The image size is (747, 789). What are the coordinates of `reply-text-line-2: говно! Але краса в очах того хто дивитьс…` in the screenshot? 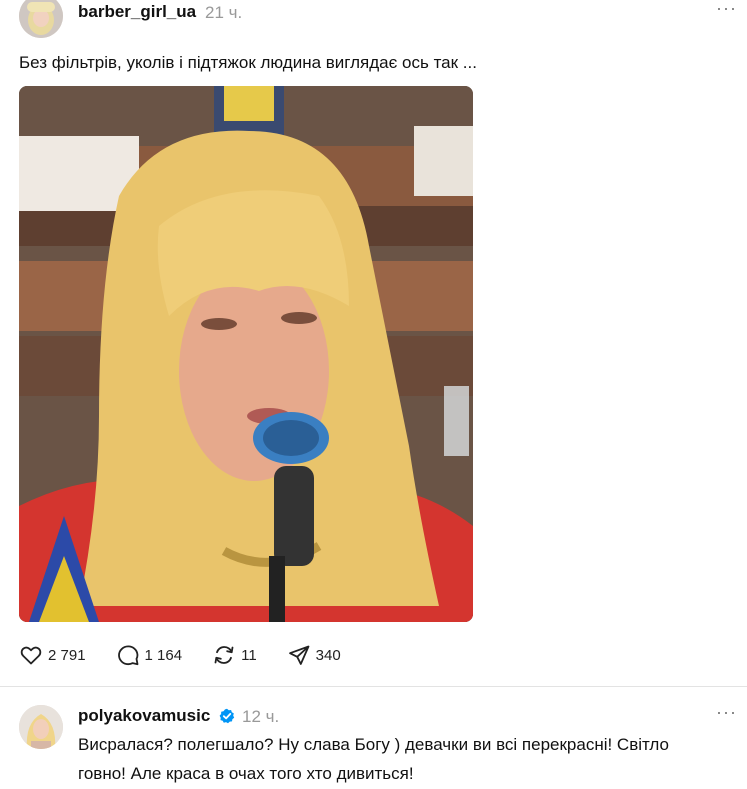 It's located at (246, 773).